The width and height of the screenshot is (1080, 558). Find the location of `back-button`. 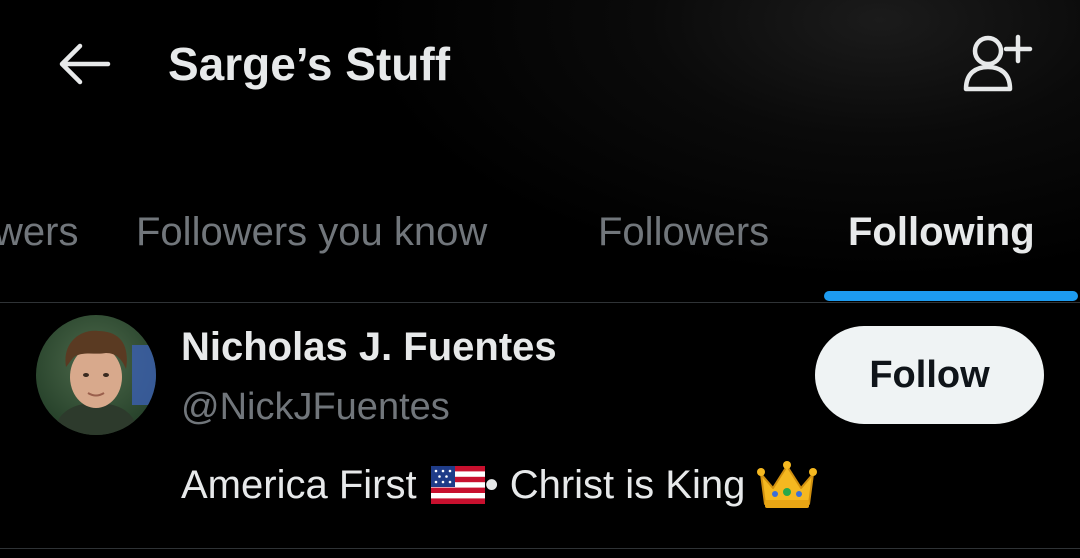

back-button is located at coordinates (84, 64).